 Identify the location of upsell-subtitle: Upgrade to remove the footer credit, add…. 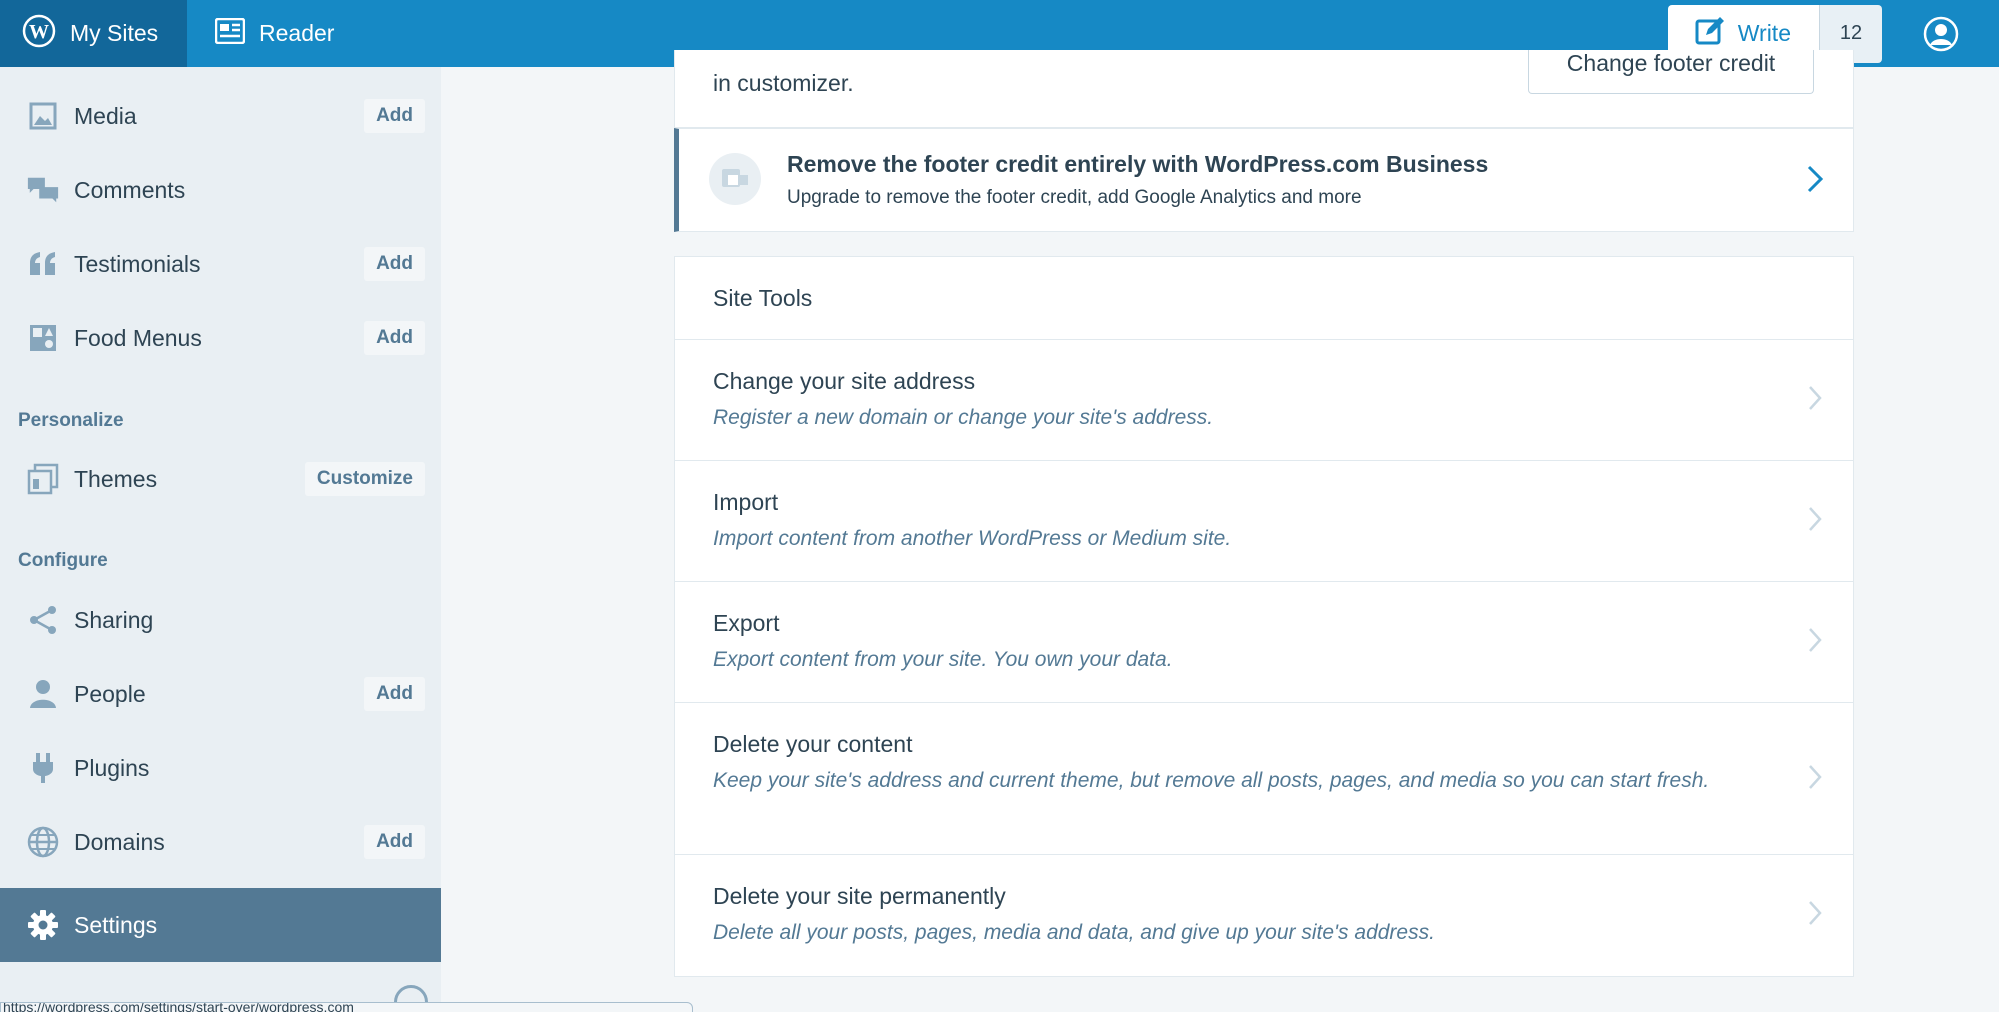
(1074, 197).